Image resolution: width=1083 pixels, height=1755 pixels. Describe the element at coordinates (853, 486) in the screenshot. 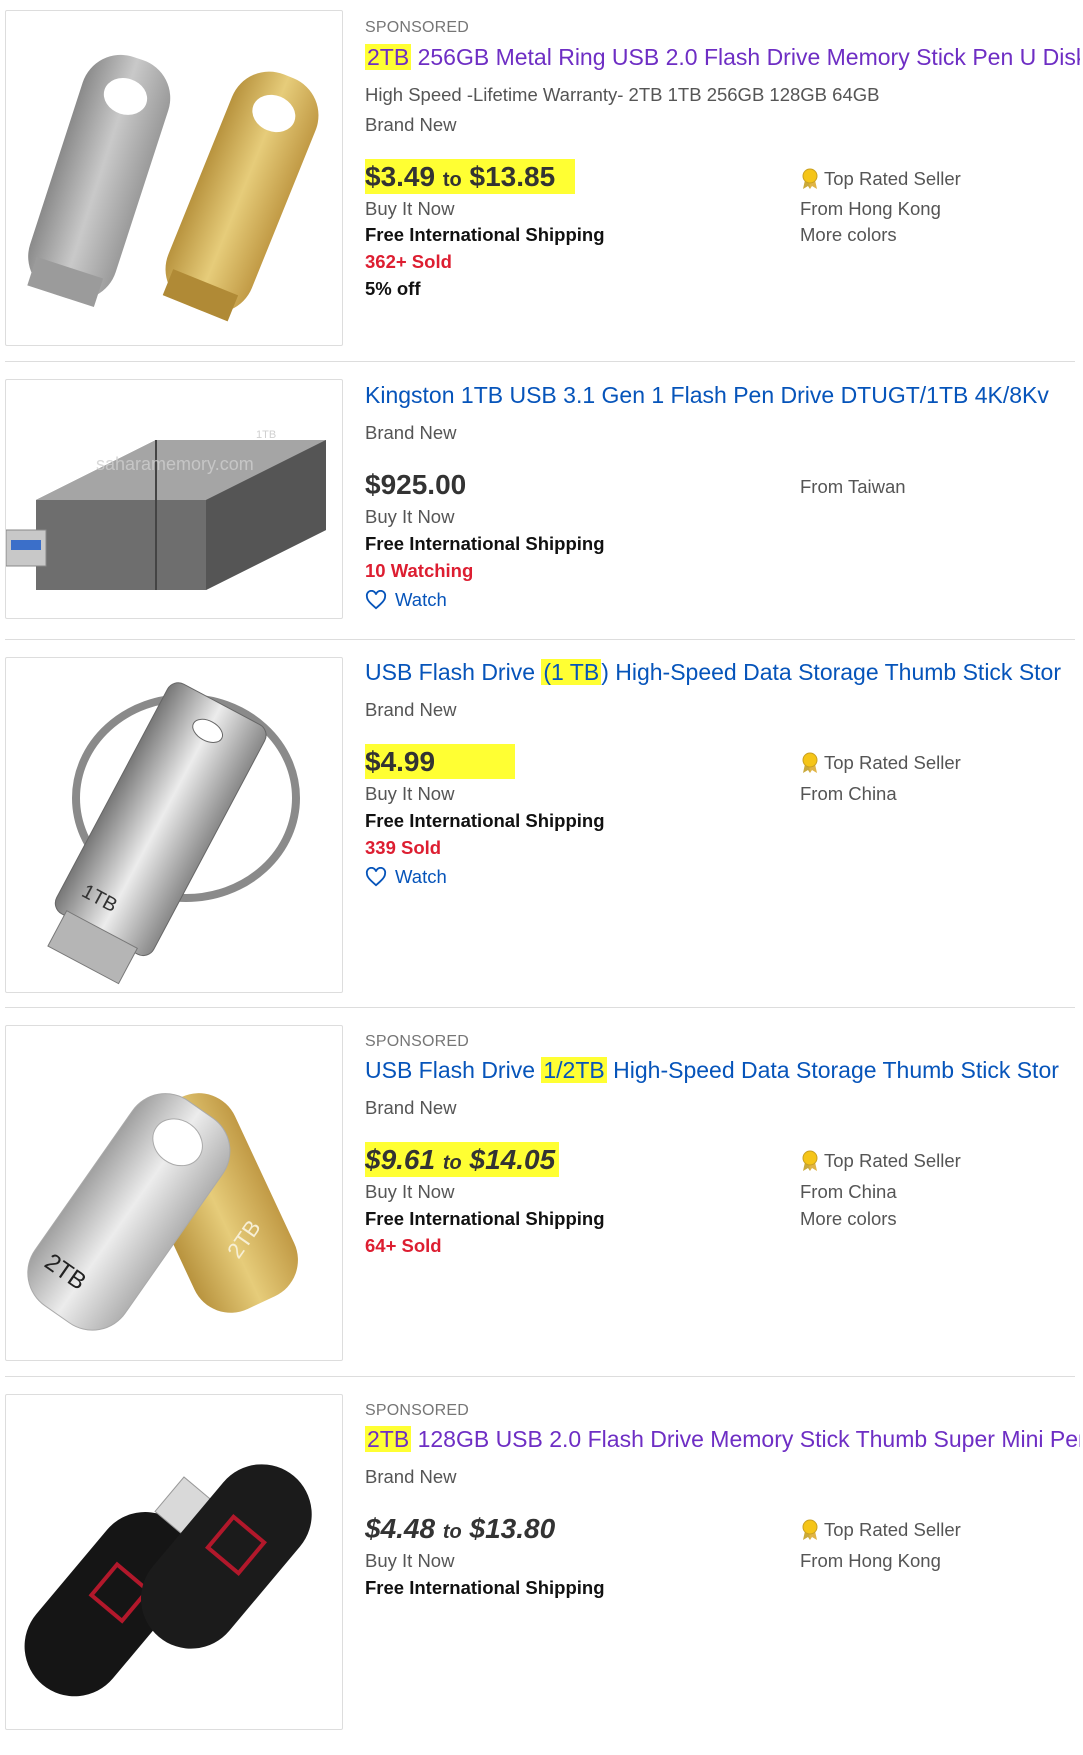

I see `location: From Taiwan` at that location.